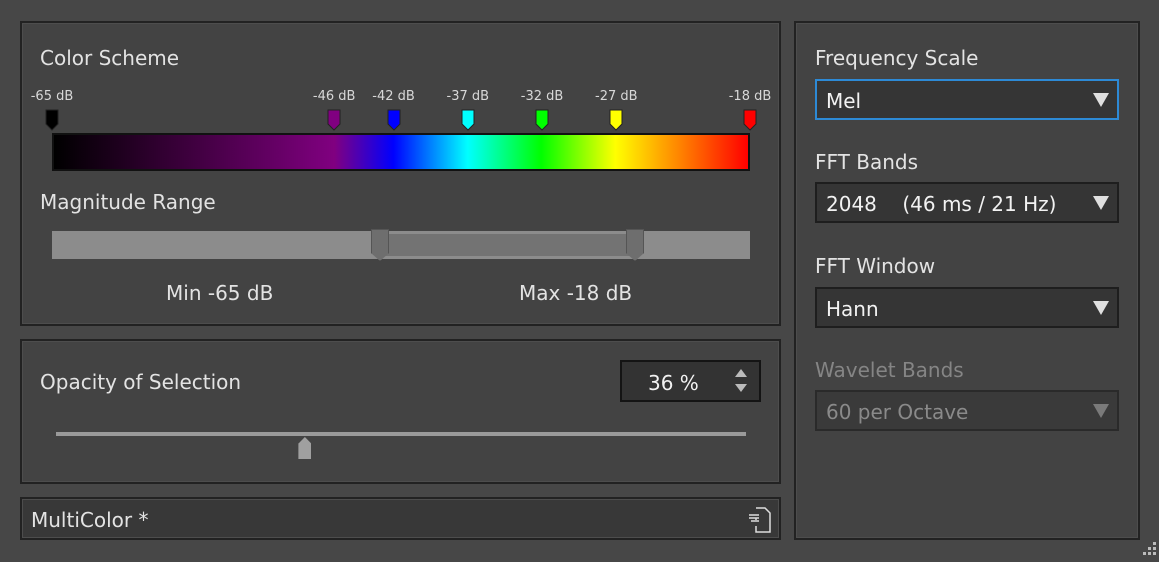  Describe the element at coordinates (741, 388) in the screenshot. I see `spin-down-icon` at that location.